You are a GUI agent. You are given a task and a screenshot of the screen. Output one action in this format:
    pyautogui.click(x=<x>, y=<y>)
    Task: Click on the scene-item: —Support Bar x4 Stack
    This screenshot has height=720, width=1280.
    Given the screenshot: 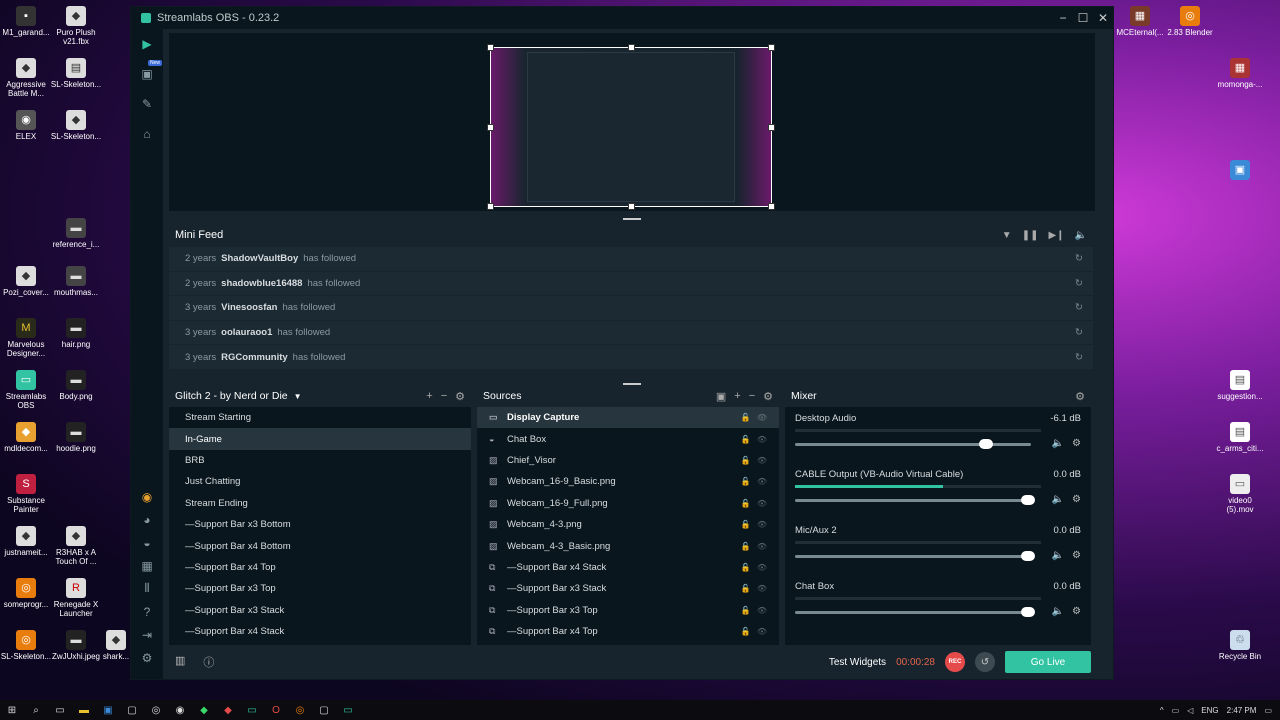 What is the action you would take?
    pyautogui.click(x=320, y=631)
    